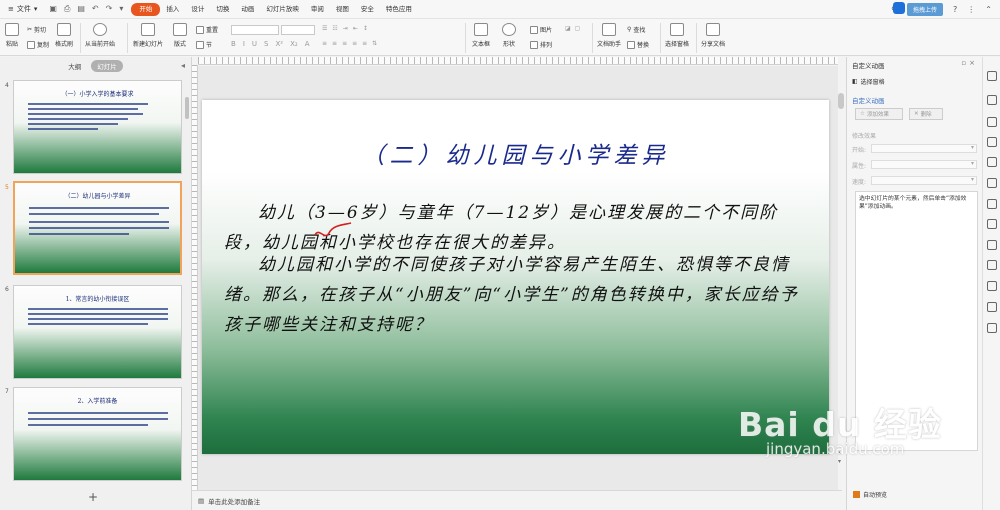 This screenshot has width=1000, height=510. I want to click on replace-button: 替换, so click(638, 44).